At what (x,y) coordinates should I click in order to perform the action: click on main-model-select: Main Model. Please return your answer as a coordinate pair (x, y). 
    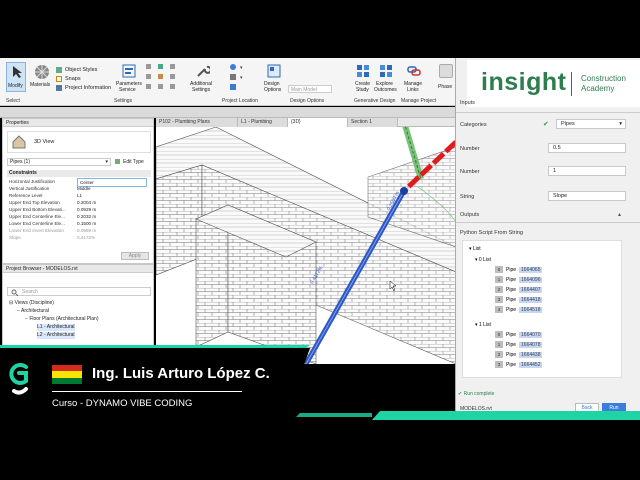
    Looking at the image, I should click on (310, 89).